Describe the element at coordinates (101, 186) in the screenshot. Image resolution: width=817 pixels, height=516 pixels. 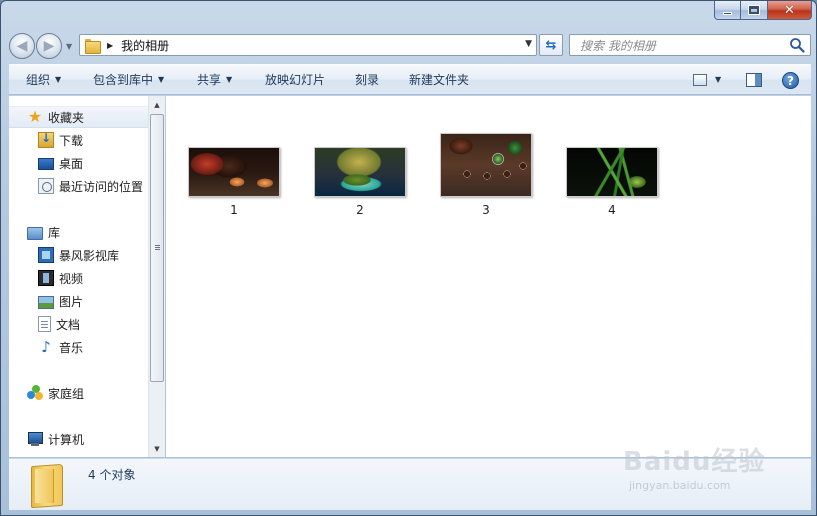
I see `sidebar-item-label: 最近访问的位置` at that location.